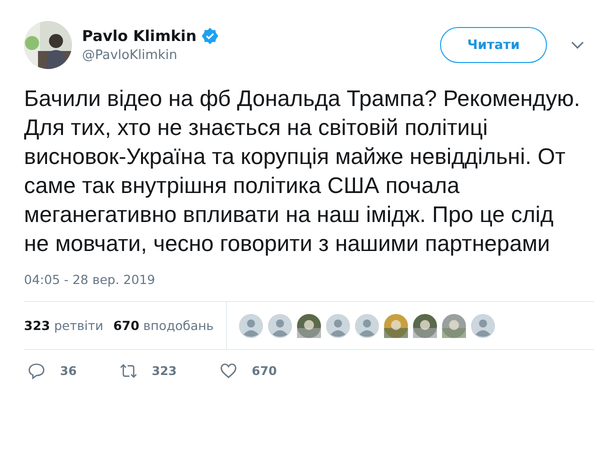 The image size is (616, 474). What do you see at coordinates (128, 371) in the screenshot?
I see `retweet-icon` at bounding box center [128, 371].